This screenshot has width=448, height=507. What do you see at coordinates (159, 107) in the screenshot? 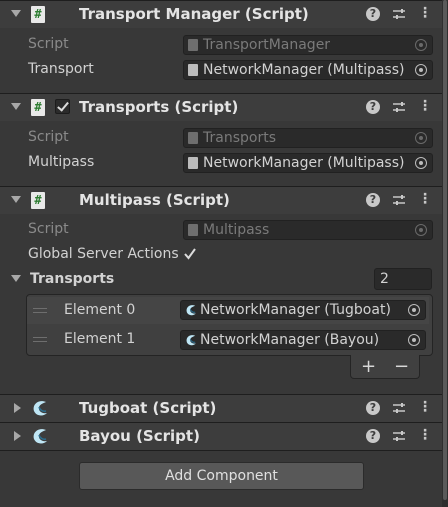
I see `component-title: Transports (Script)` at bounding box center [159, 107].